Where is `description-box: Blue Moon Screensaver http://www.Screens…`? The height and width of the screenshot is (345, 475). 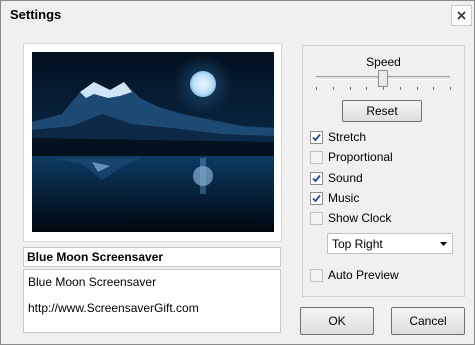
description-box: Blue Moon Screensaver http://www.Screens… is located at coordinates (152, 301).